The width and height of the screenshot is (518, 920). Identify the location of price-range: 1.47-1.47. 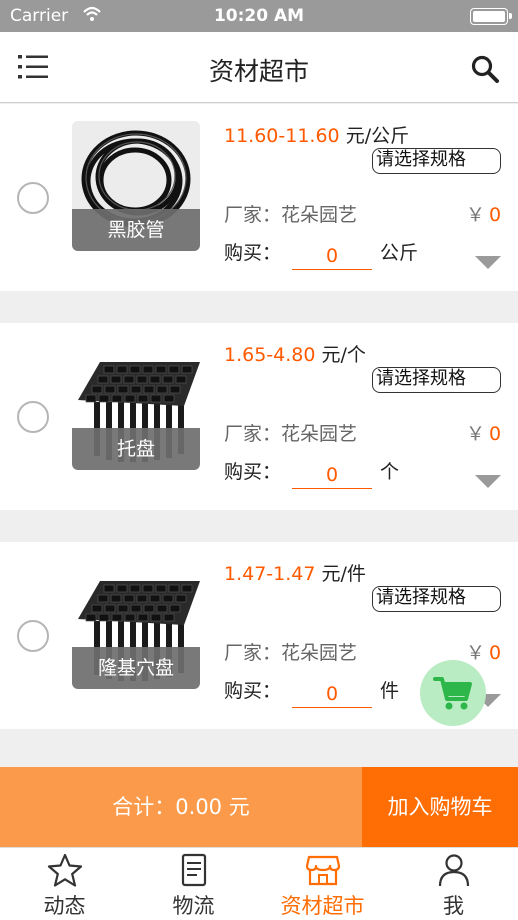
(270, 574).